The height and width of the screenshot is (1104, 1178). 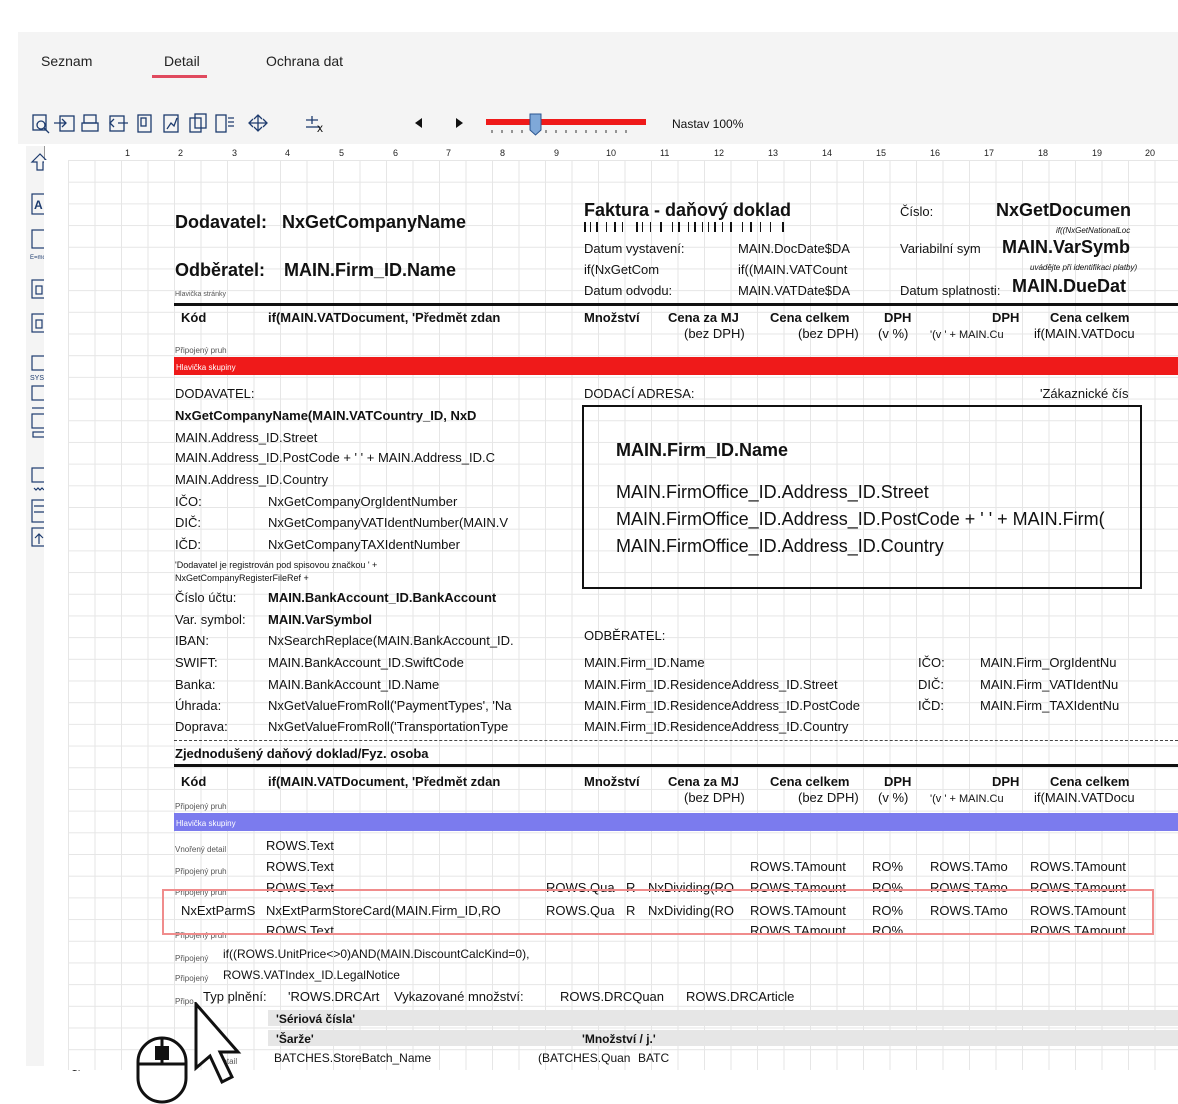 What do you see at coordinates (382, 598) in the screenshot?
I see `bank-account-value: MAIN.BankAccount_ID.BankAccount` at bounding box center [382, 598].